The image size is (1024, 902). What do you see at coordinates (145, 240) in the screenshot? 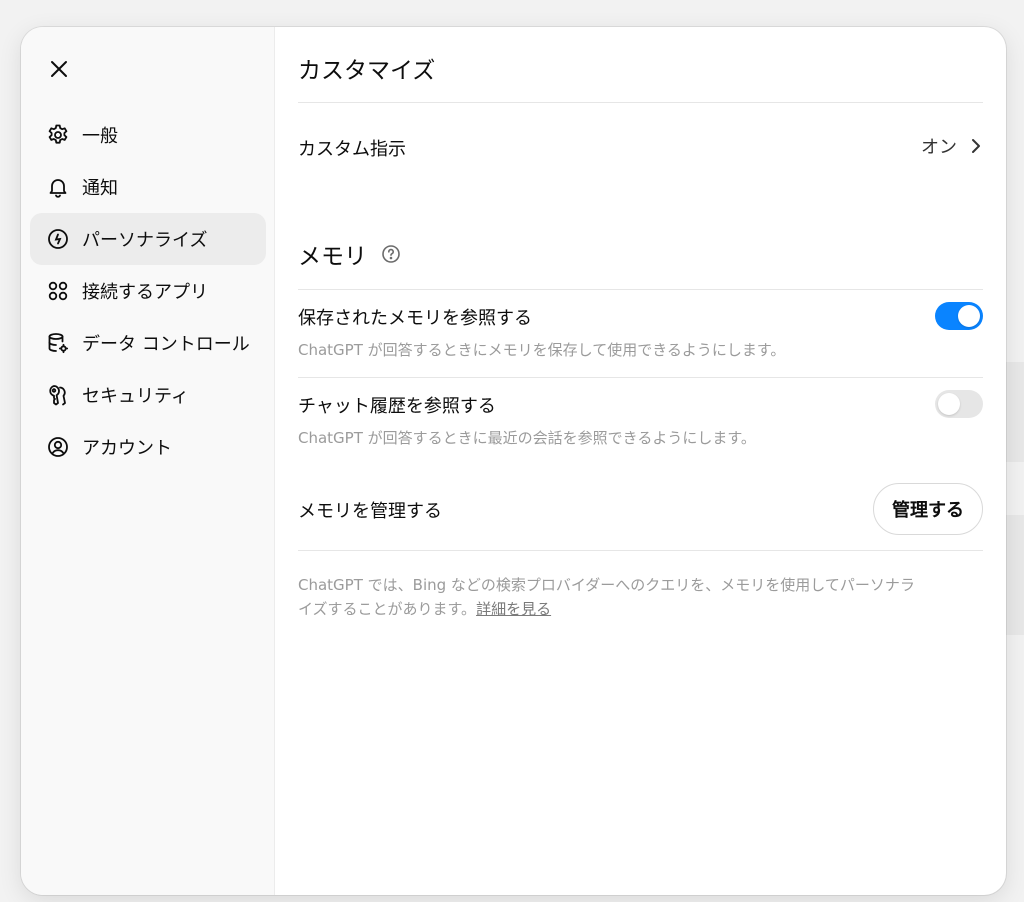
I see `sidebar-item-label: パーソナライズ` at bounding box center [145, 240].